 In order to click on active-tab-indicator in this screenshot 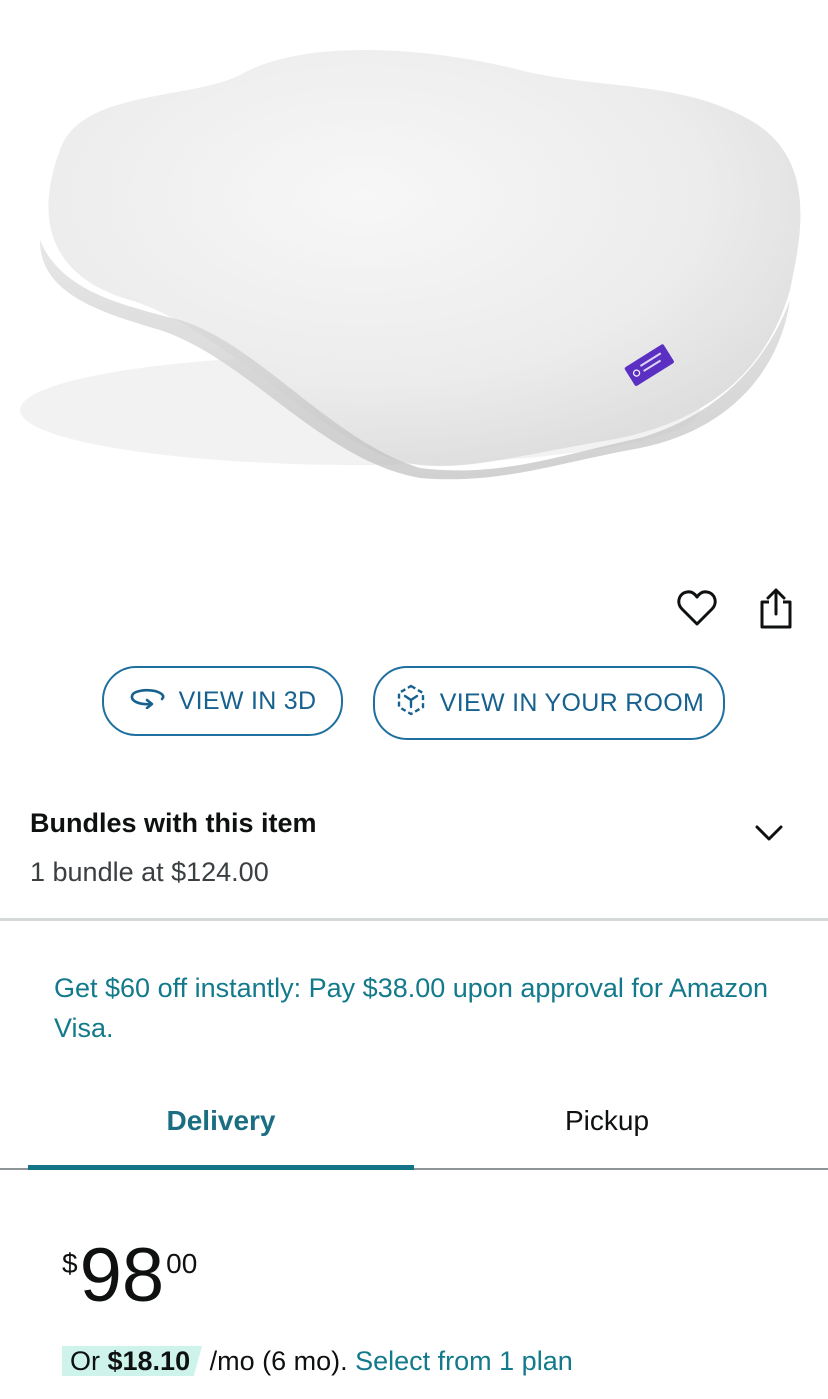, I will do `click(221, 1167)`.